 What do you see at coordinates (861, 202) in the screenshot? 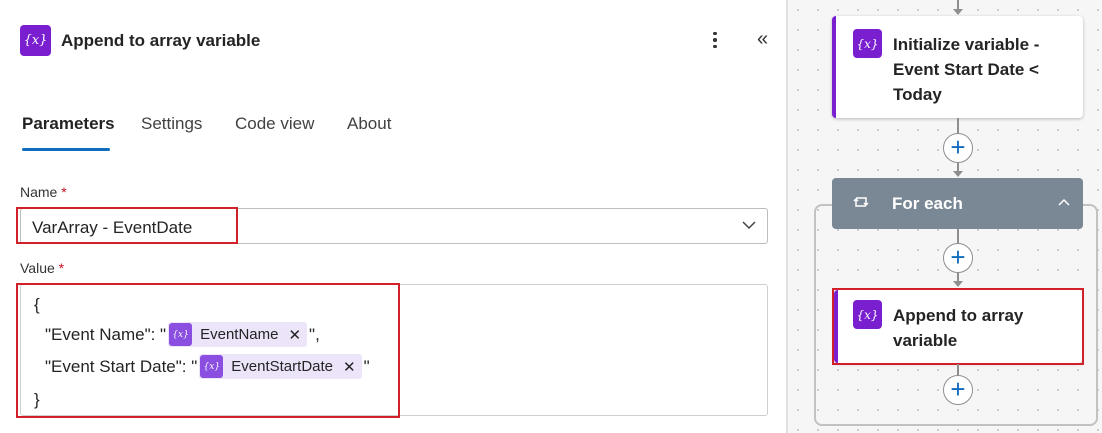
I see `loop-icon` at bounding box center [861, 202].